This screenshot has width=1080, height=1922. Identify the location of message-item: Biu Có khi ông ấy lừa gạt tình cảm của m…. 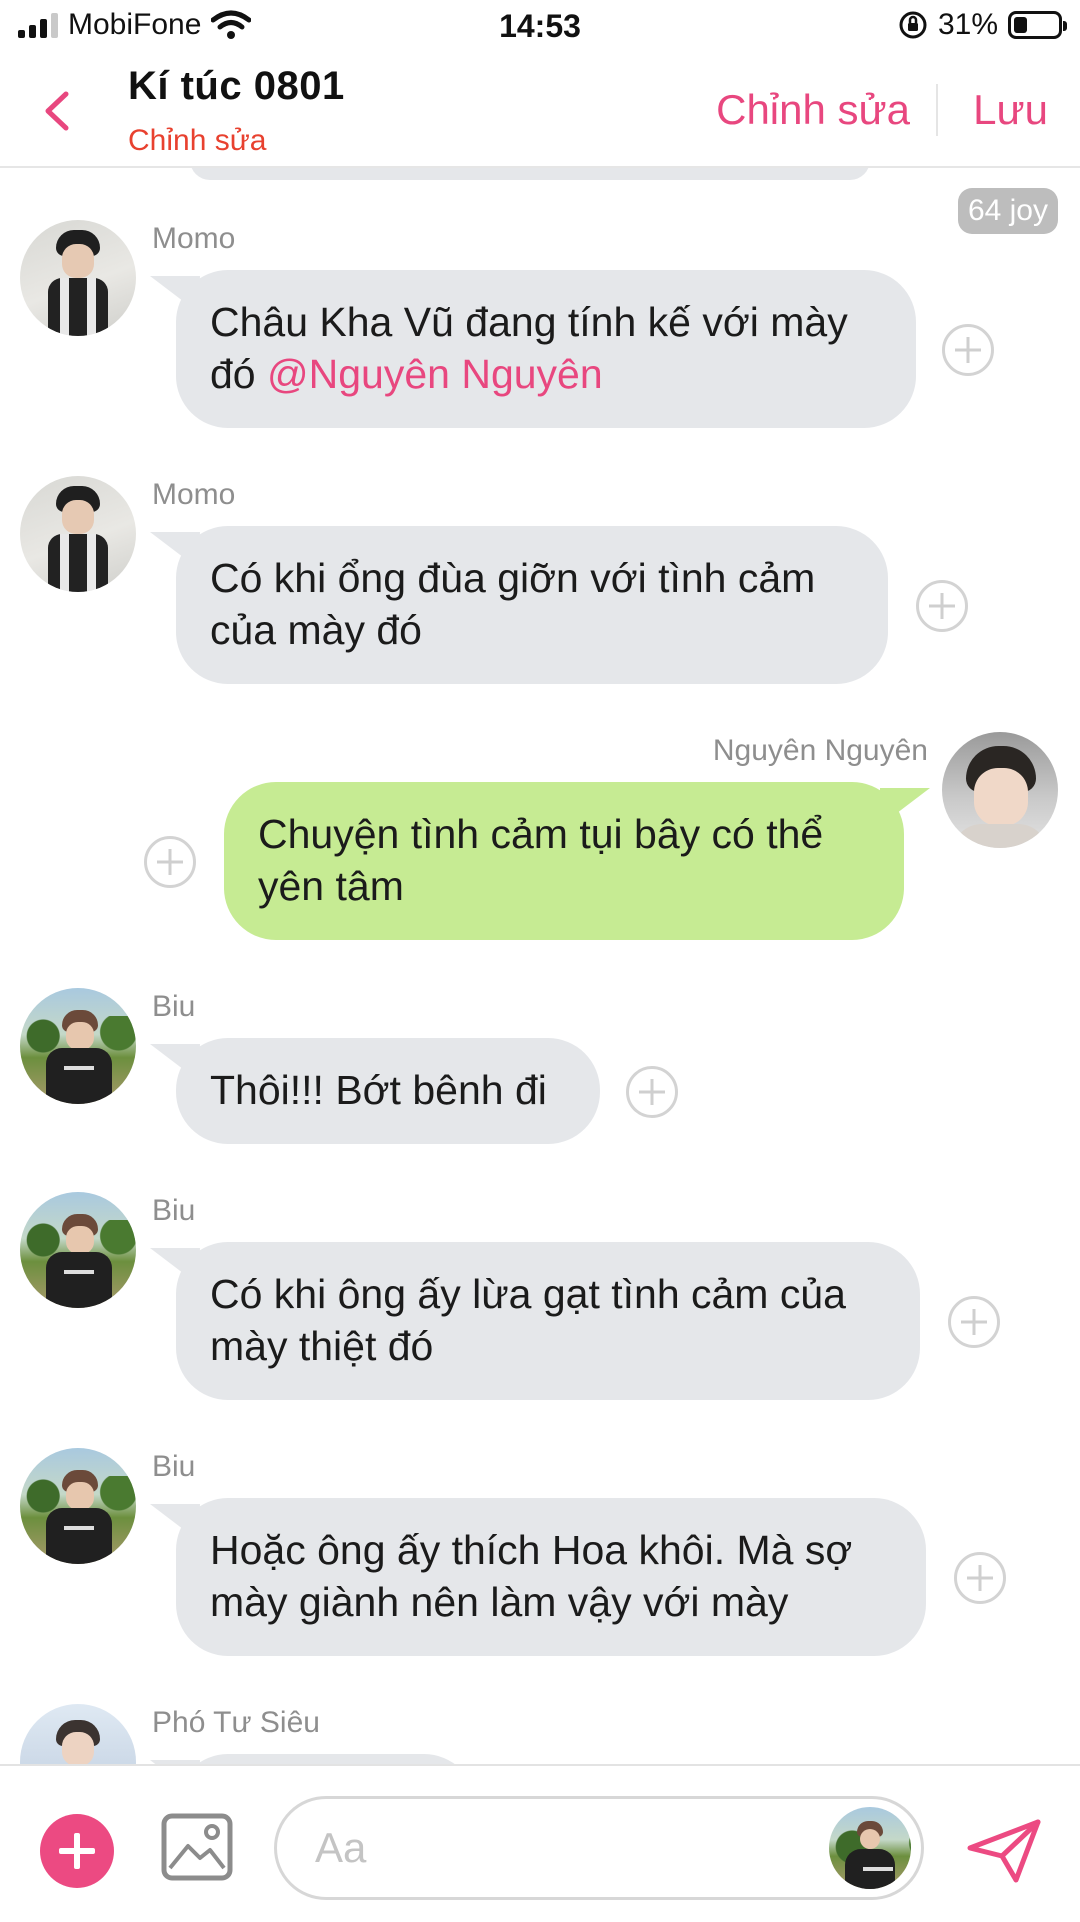
(540, 1270).